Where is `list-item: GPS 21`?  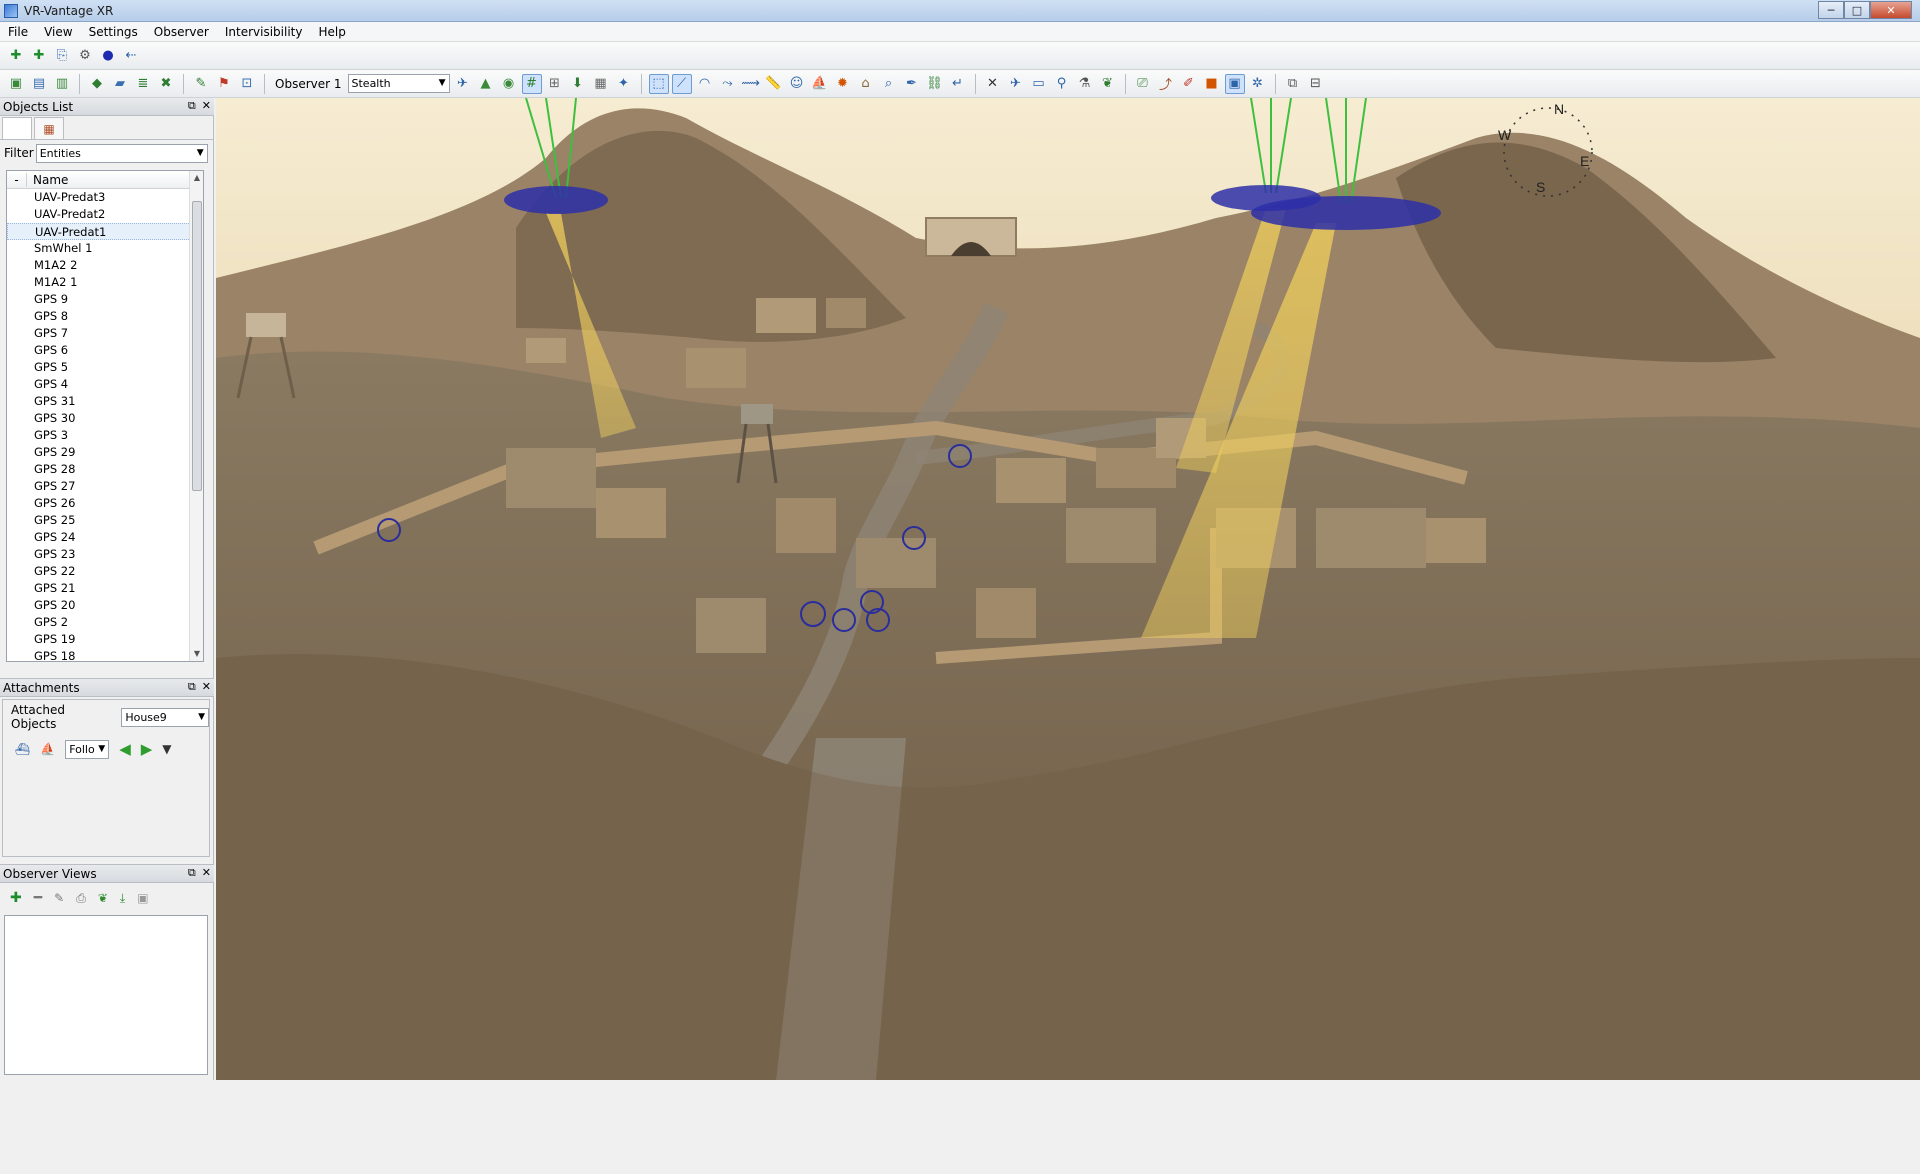
list-item: GPS 21 is located at coordinates (99, 588).